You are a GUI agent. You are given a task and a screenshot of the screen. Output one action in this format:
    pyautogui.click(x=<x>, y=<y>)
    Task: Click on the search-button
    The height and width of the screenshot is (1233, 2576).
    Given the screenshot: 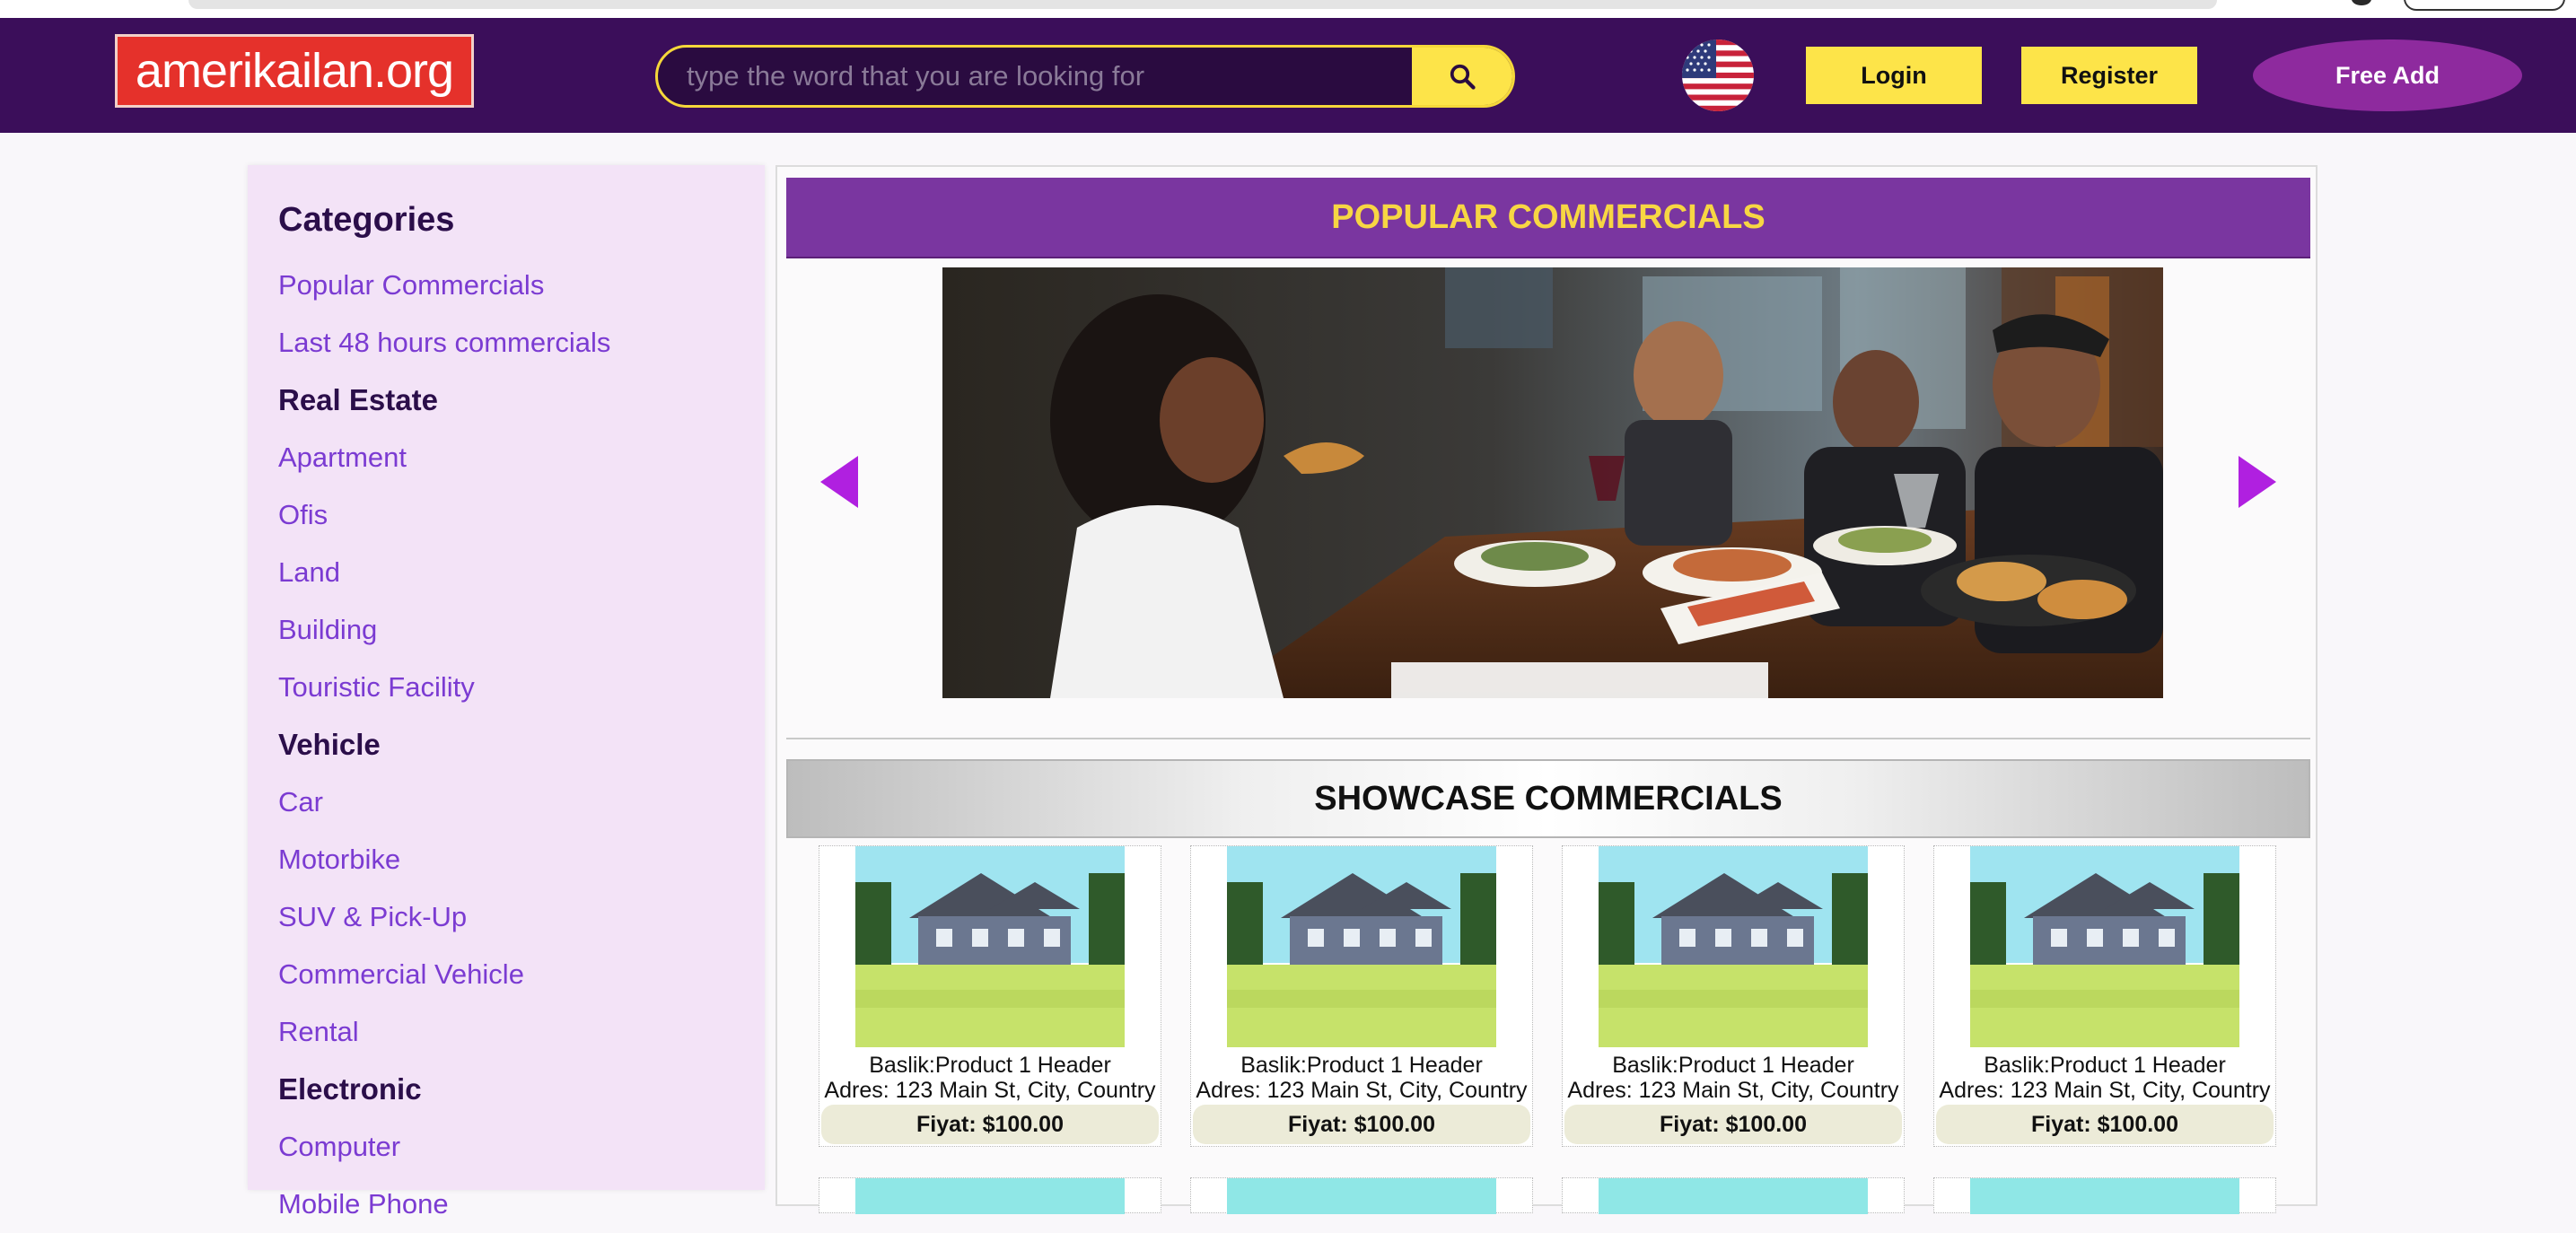 What is the action you would take?
    pyautogui.click(x=1462, y=76)
    